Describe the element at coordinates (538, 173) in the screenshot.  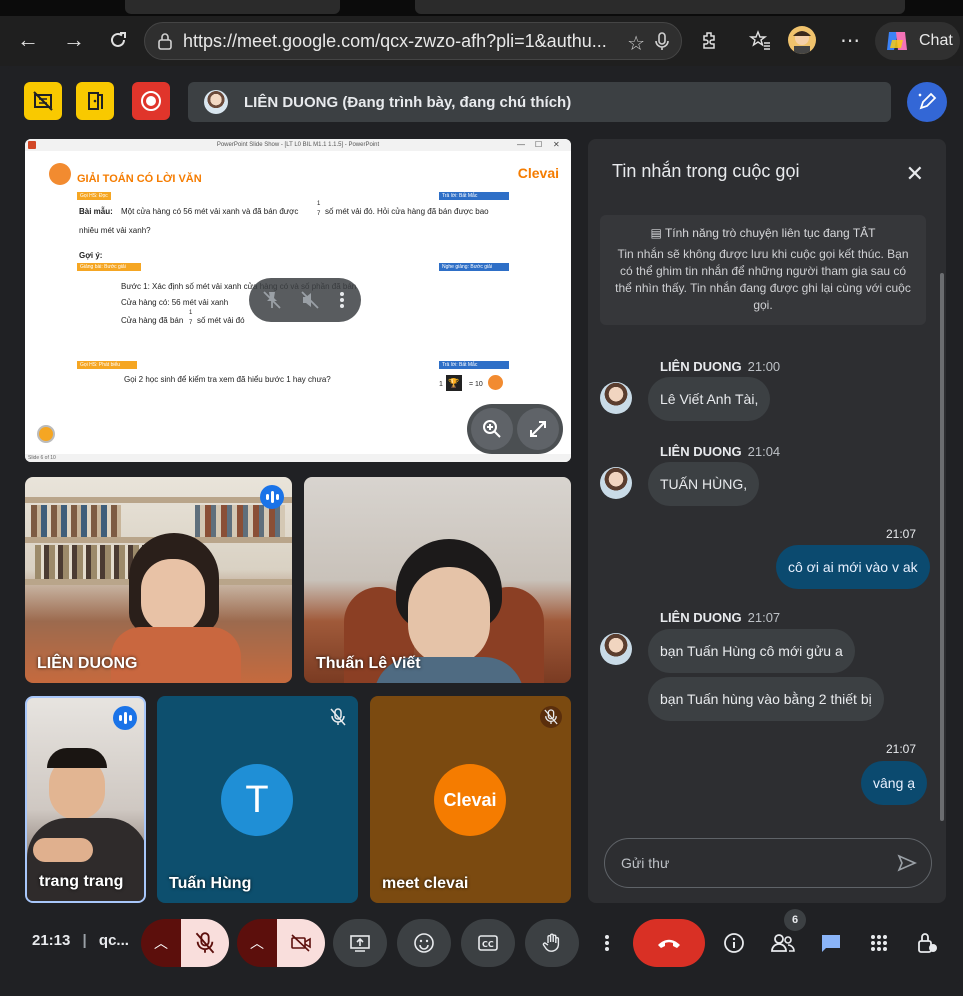
I see `clevai-logo: Clevai` at that location.